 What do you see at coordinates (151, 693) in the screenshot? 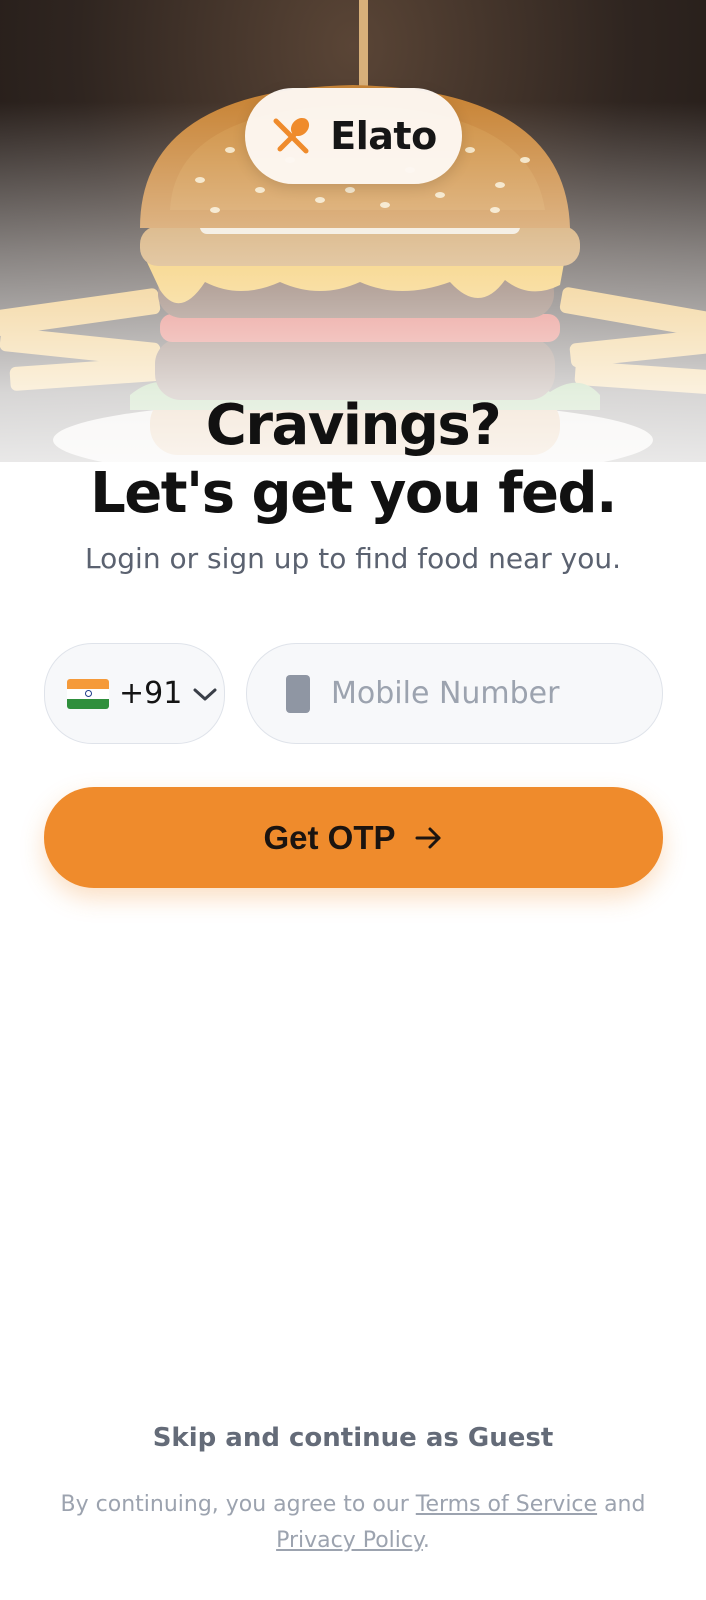
I see `country-code-value: +91` at bounding box center [151, 693].